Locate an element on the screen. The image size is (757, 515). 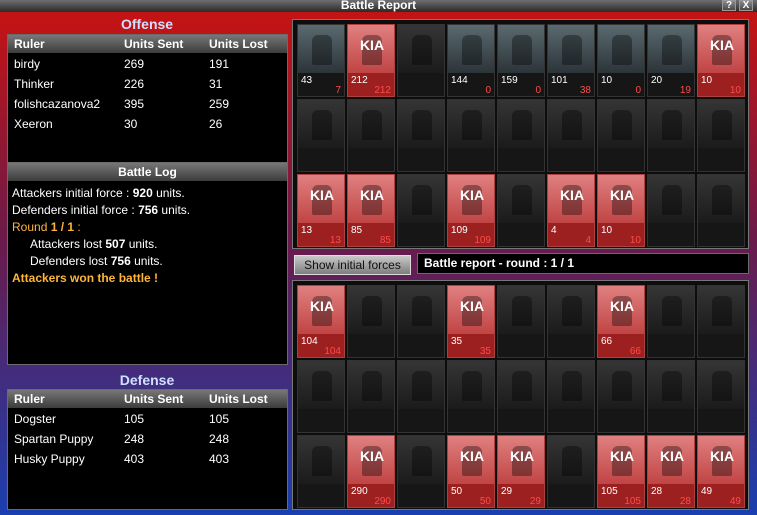
ruler-name: birdy is located at coordinates (27, 64).